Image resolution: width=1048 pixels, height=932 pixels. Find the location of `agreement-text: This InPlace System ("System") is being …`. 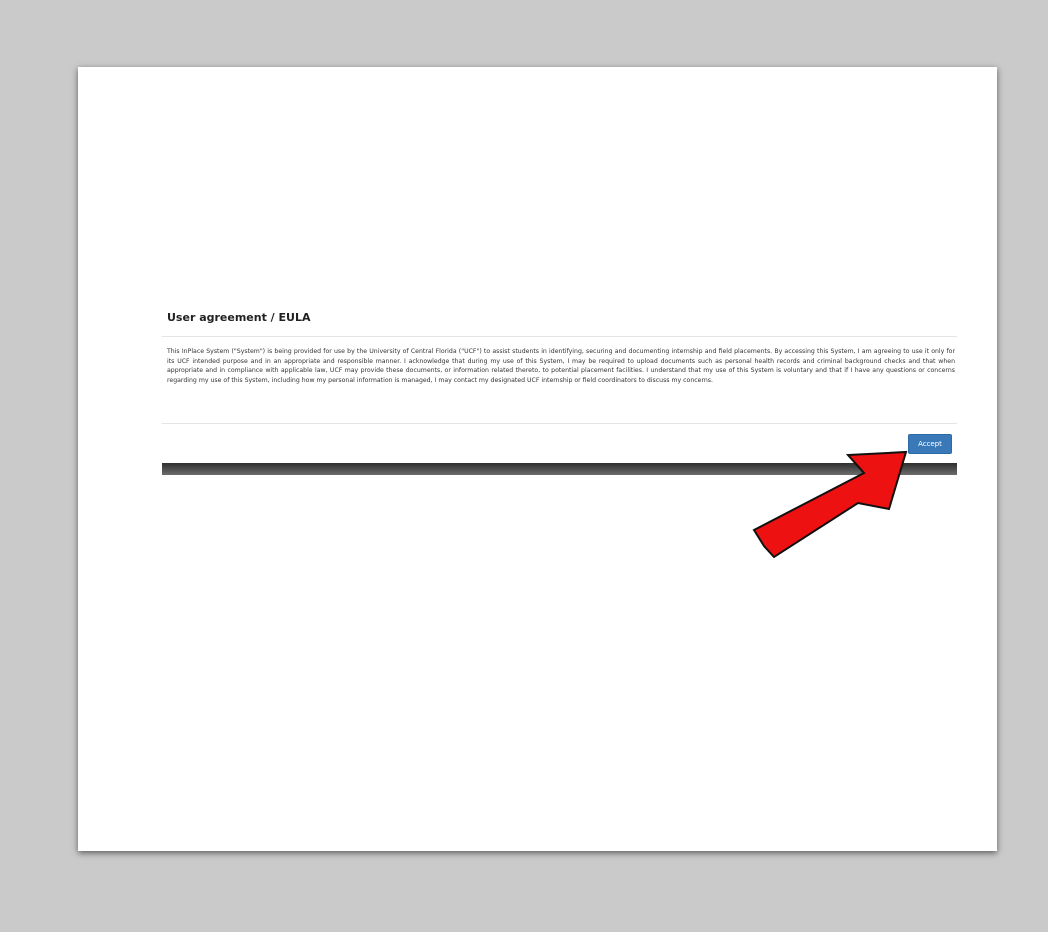

agreement-text: This InPlace System ("System") is being … is located at coordinates (561, 366).